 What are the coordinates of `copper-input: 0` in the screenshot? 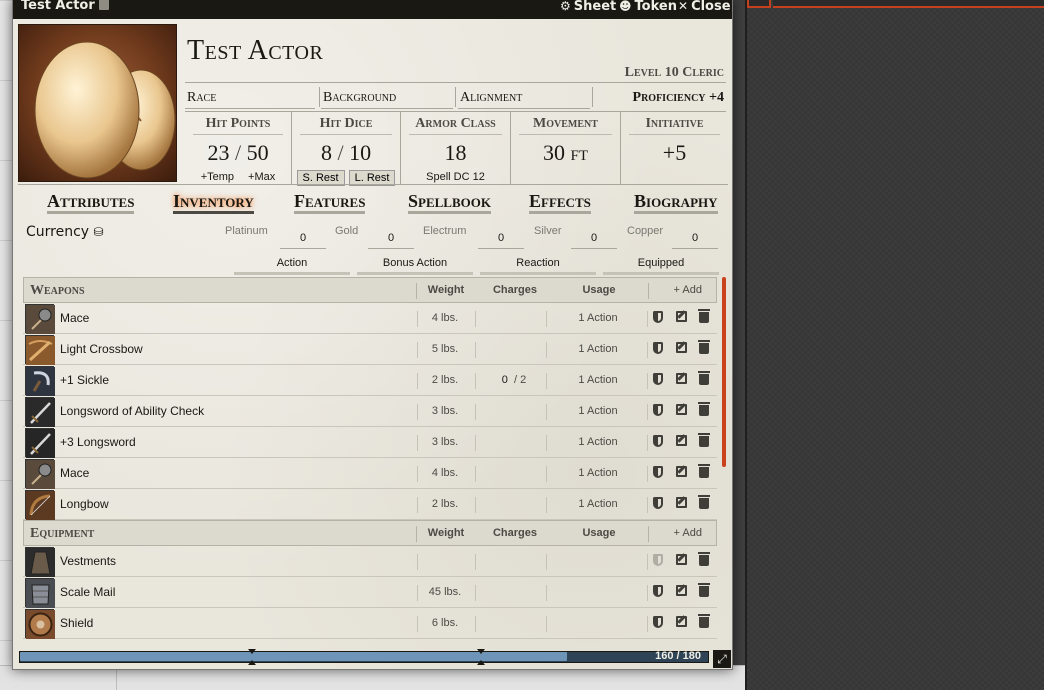 It's located at (695, 238).